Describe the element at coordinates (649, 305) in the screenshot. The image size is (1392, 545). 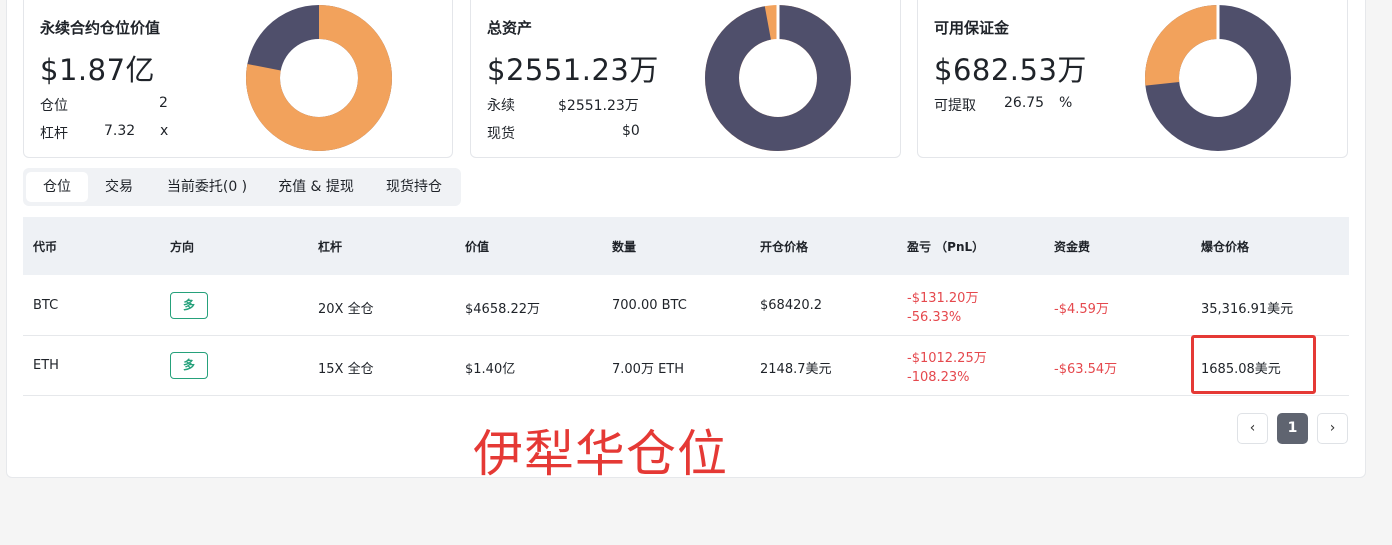
I see `cell-quantity: 700.00 BTC` at that location.